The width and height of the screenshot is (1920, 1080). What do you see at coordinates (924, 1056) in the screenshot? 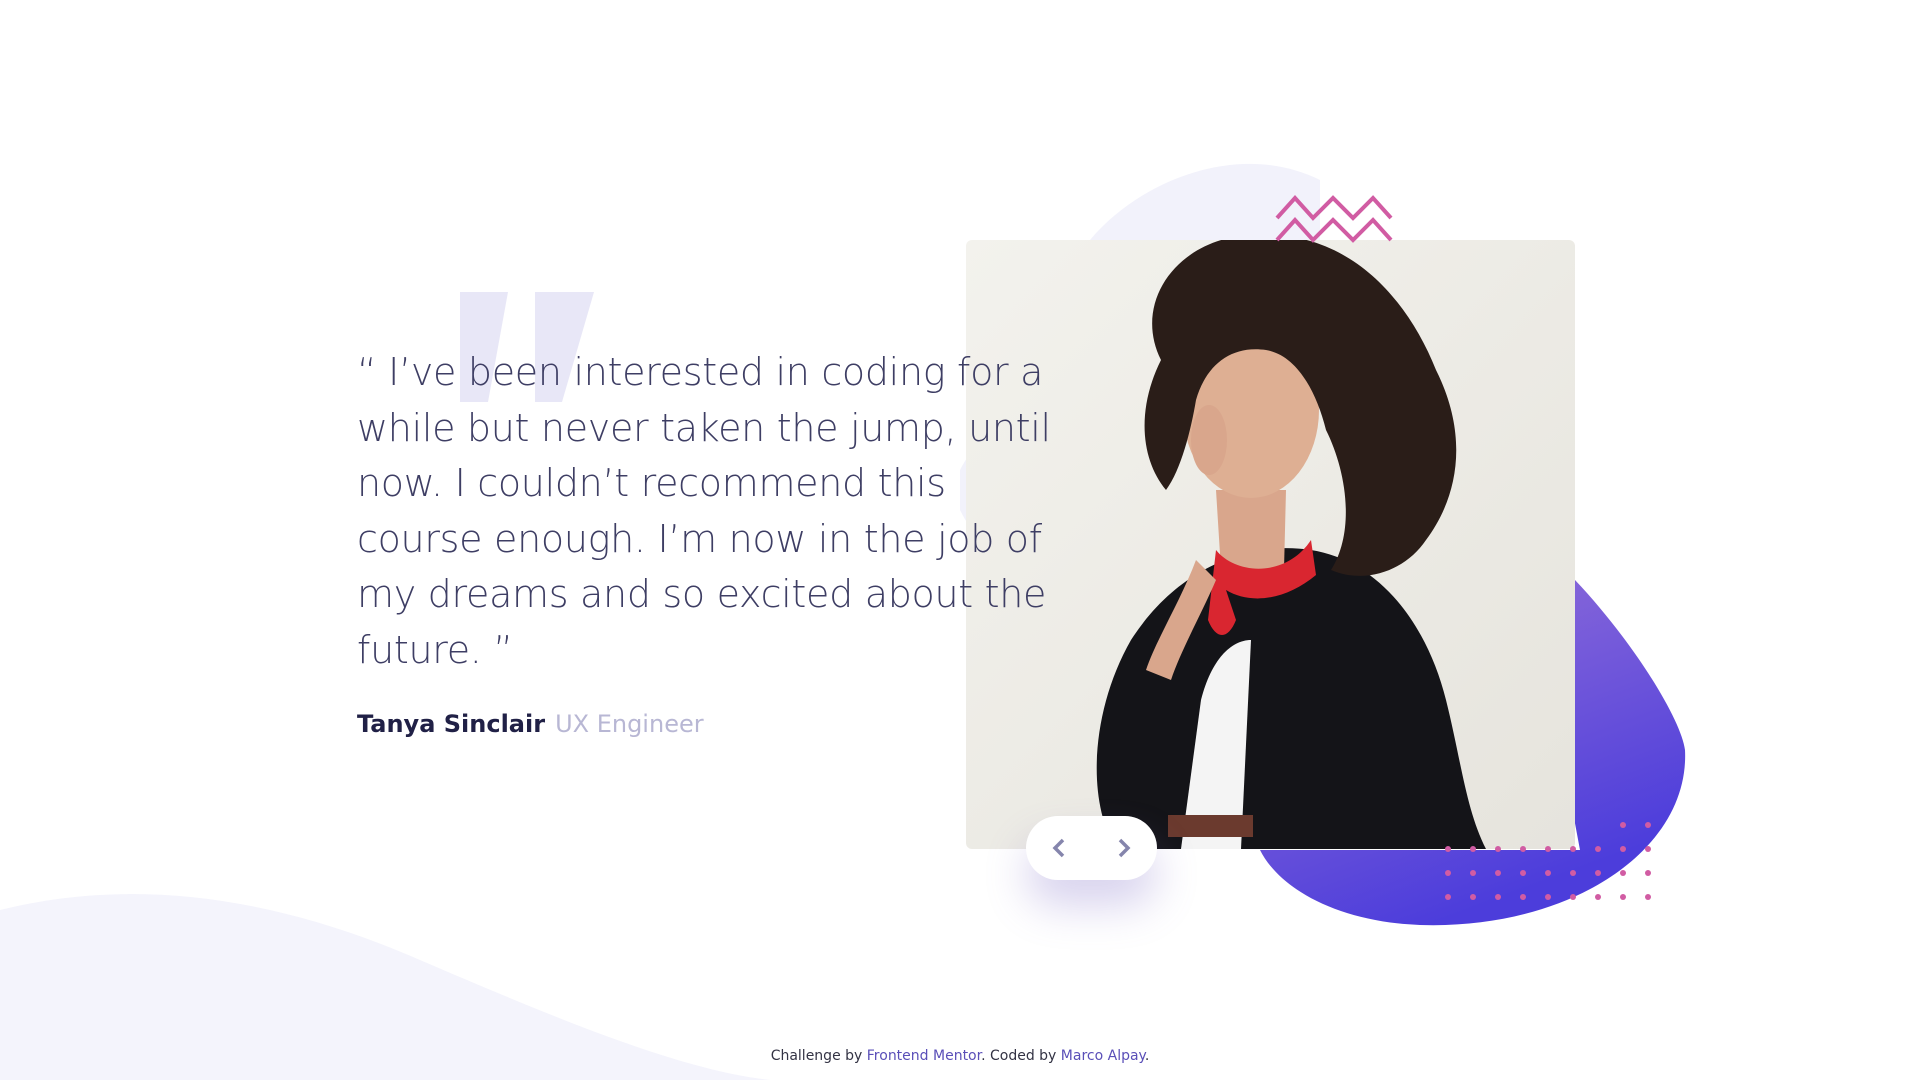
I see `frontend-mentor-link: Frontend Mentor` at bounding box center [924, 1056].